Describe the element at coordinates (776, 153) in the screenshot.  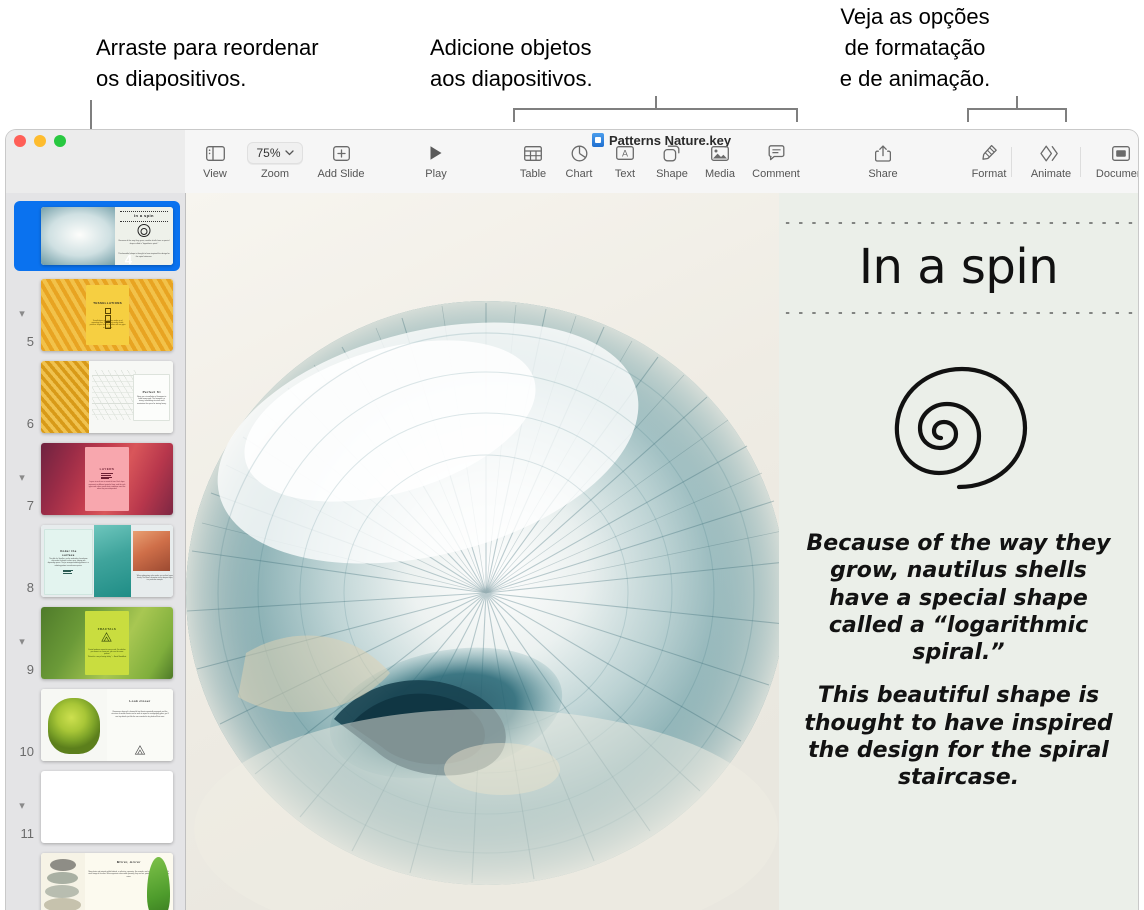
I see `comment-icon` at that location.